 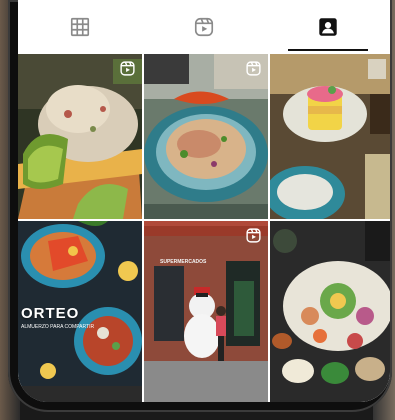 I want to click on post-ceviche-with-avocado, so click(x=80, y=136).